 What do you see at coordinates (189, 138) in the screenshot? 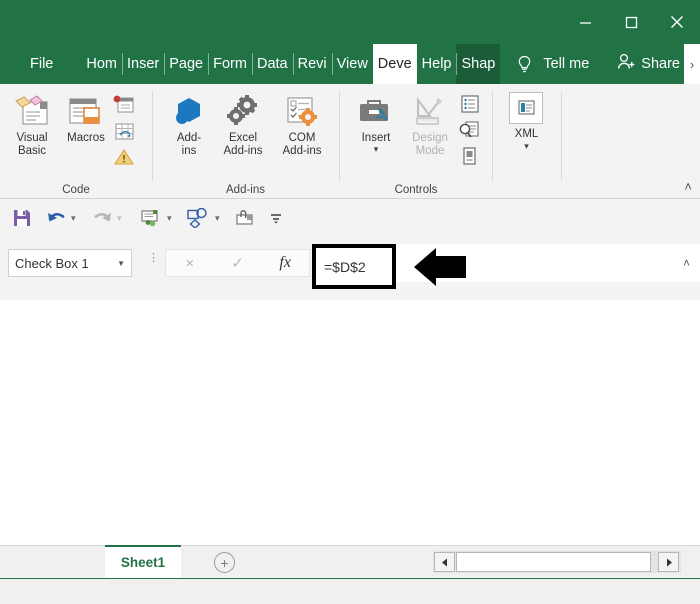
I see `addins-label-1: Add-` at bounding box center [189, 138].